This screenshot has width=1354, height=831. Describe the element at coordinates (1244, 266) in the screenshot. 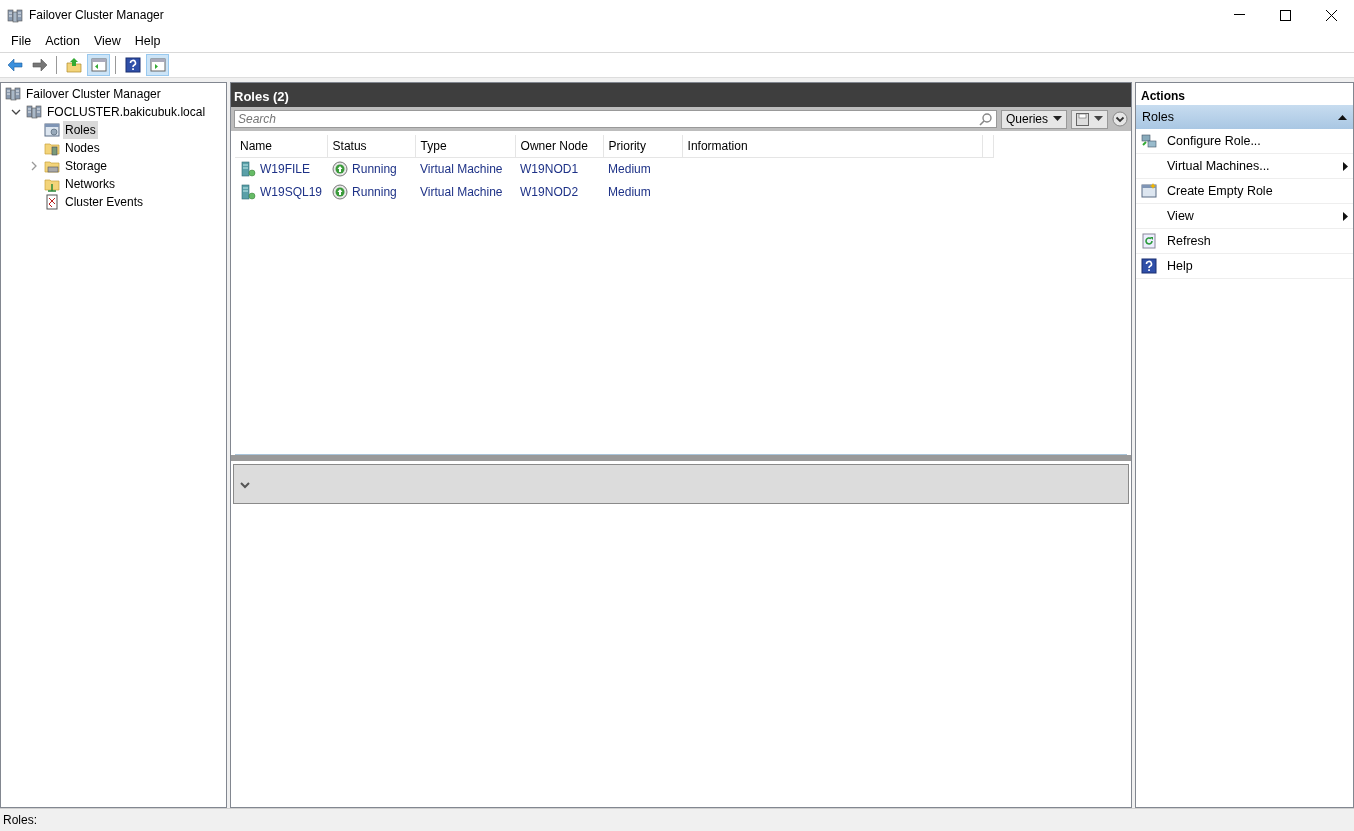

I see `task-entry: Help` at that location.